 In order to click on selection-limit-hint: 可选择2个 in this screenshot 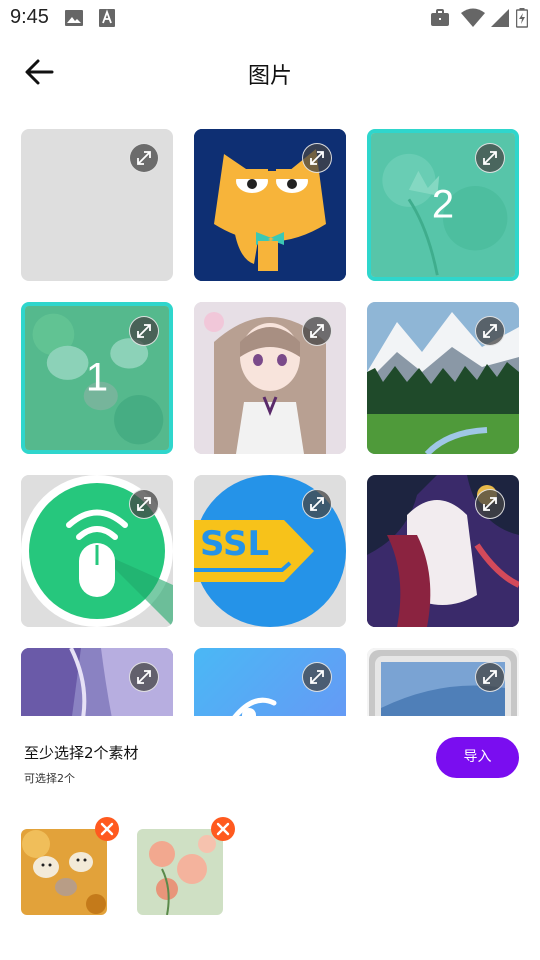, I will do `click(49, 778)`.